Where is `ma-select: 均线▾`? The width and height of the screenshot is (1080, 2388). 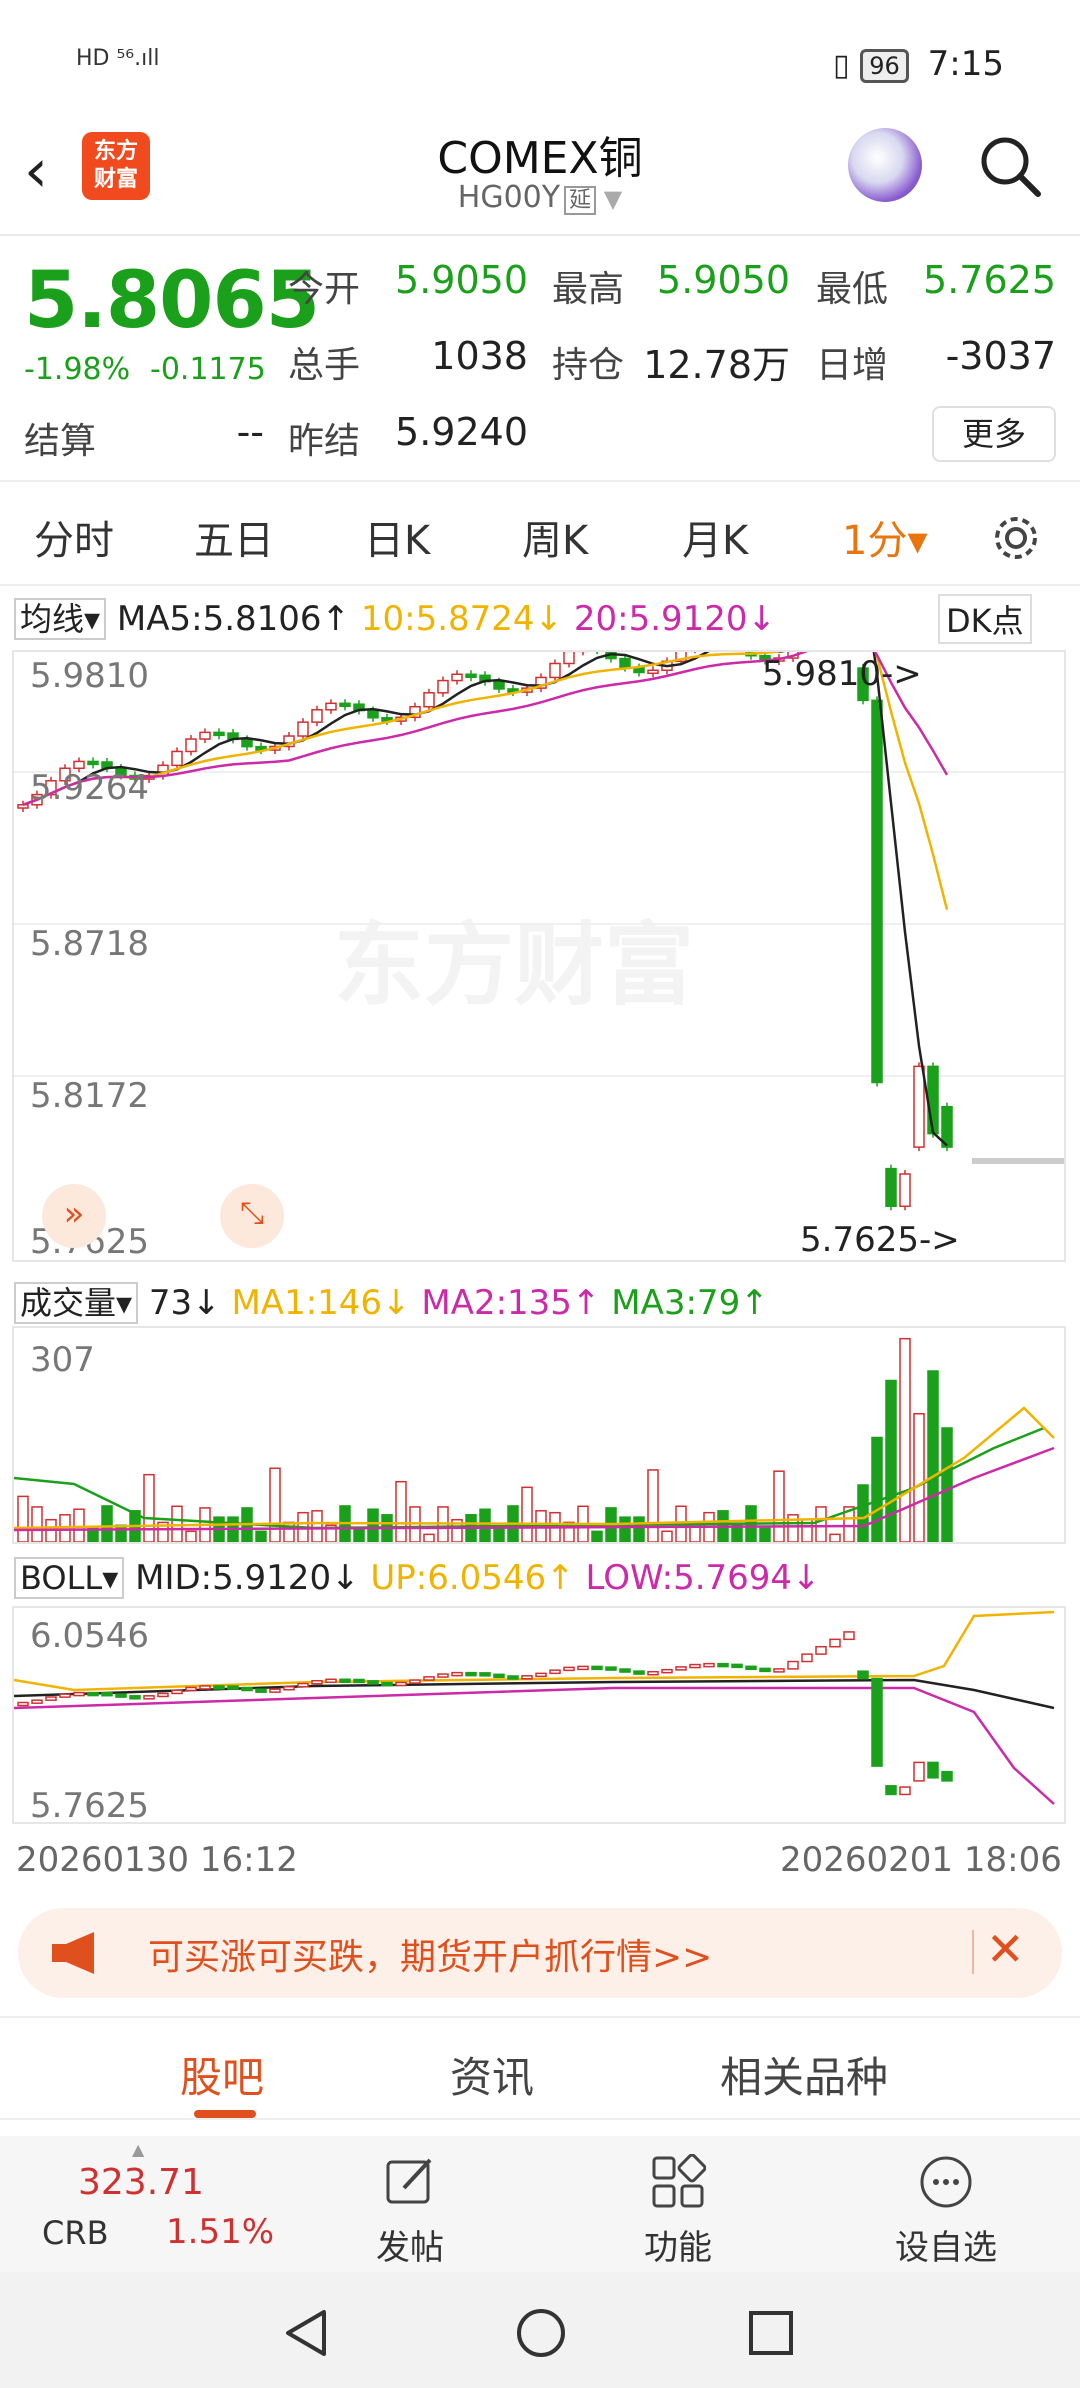
ma-select: 均线▾ is located at coordinates (60, 619).